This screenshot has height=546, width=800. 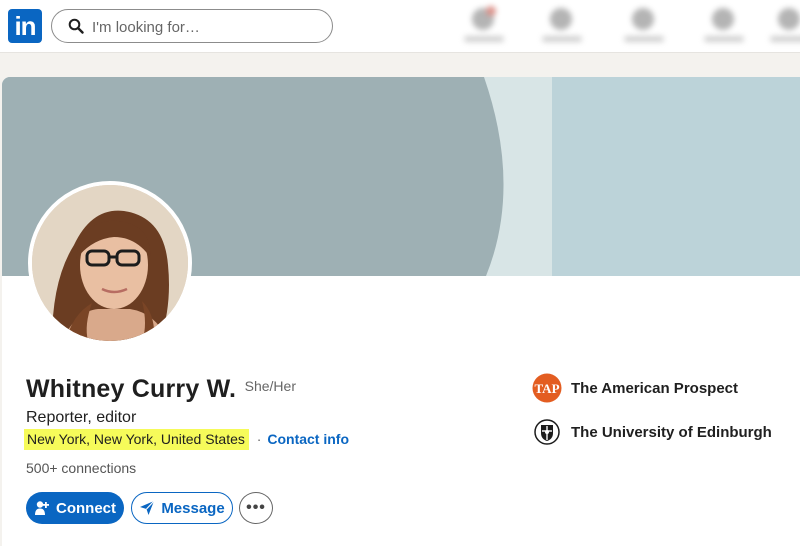 What do you see at coordinates (86, 508) in the screenshot?
I see `connect-button-label: Connect` at bounding box center [86, 508].